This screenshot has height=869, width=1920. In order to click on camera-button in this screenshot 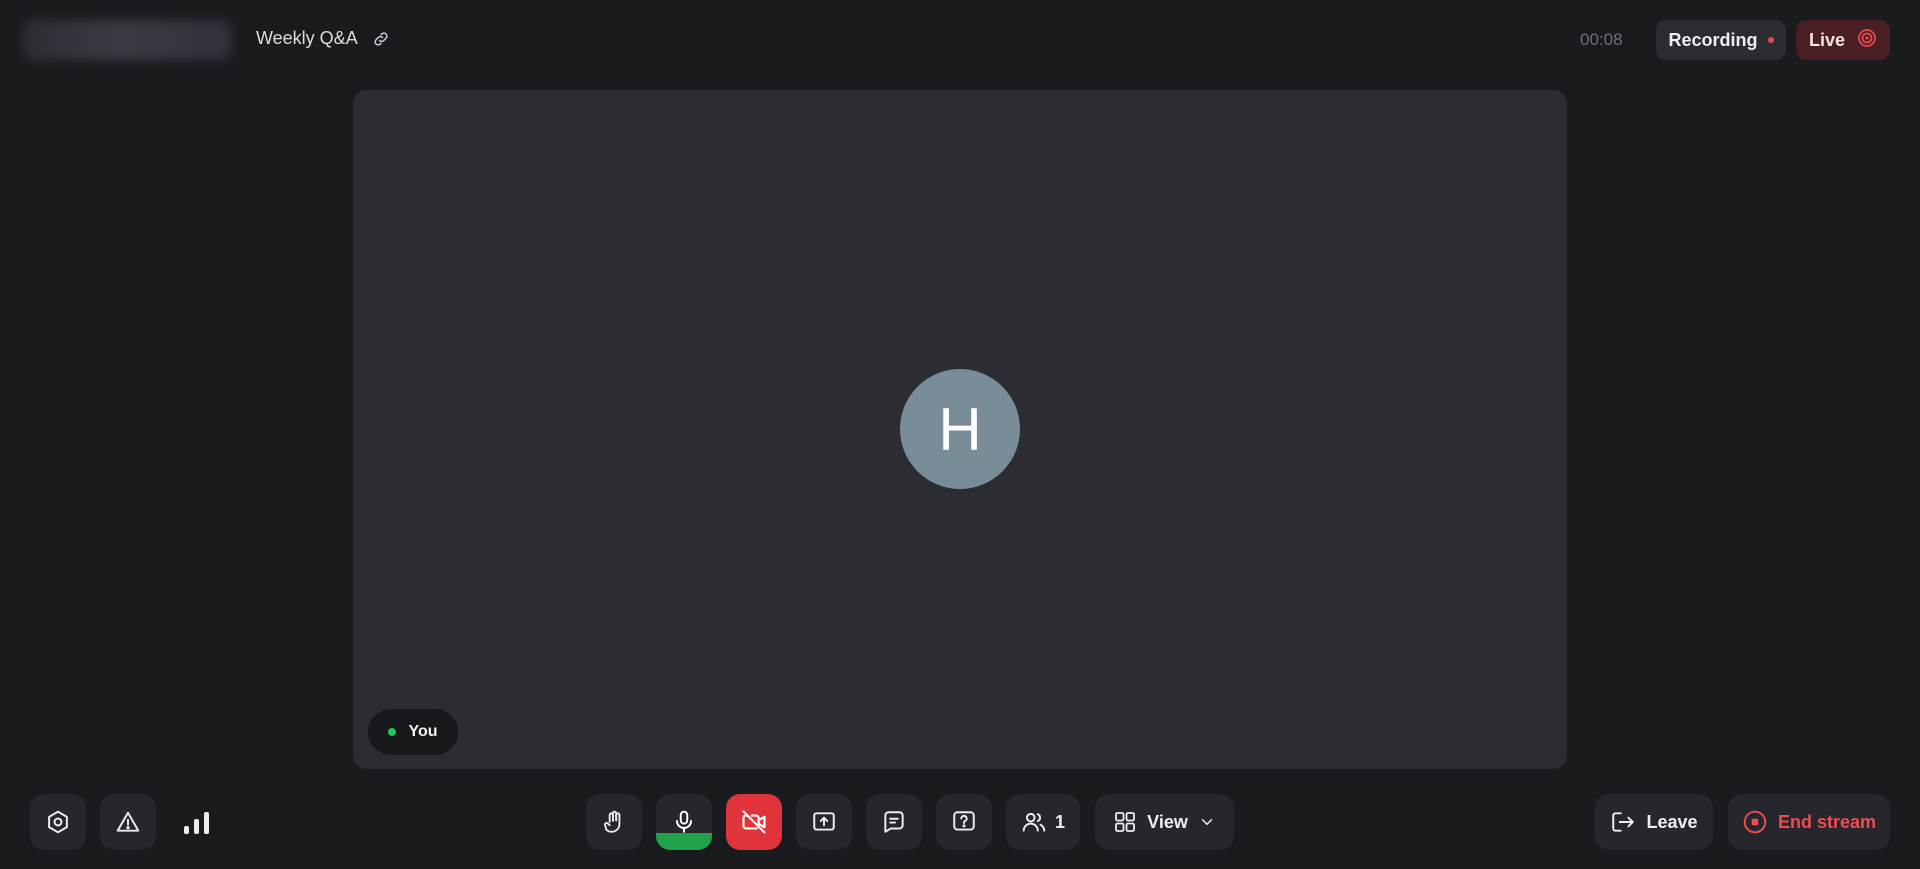, I will do `click(754, 822)`.